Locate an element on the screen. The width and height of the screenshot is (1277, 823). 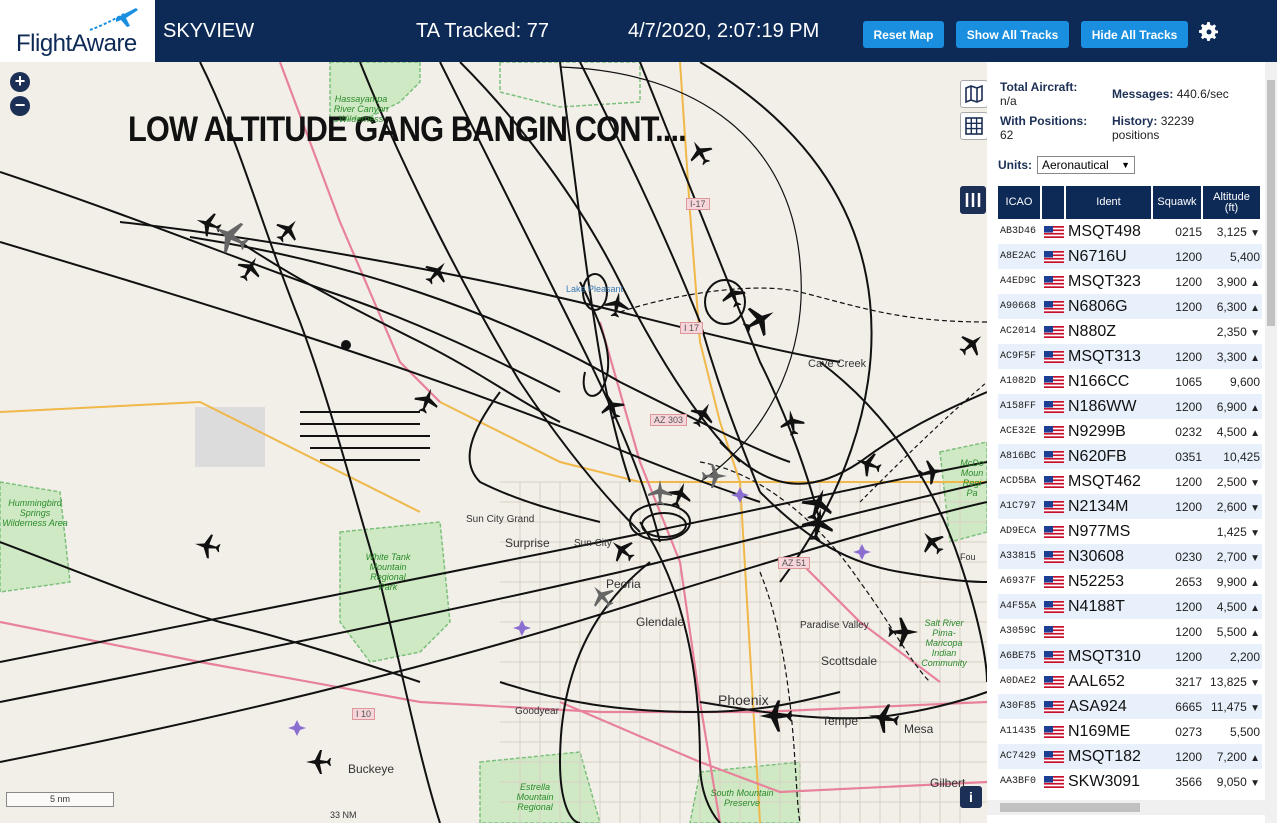
table-row: A6937F N52253 2653 9,900 ▲ is located at coordinates (1130, 581).